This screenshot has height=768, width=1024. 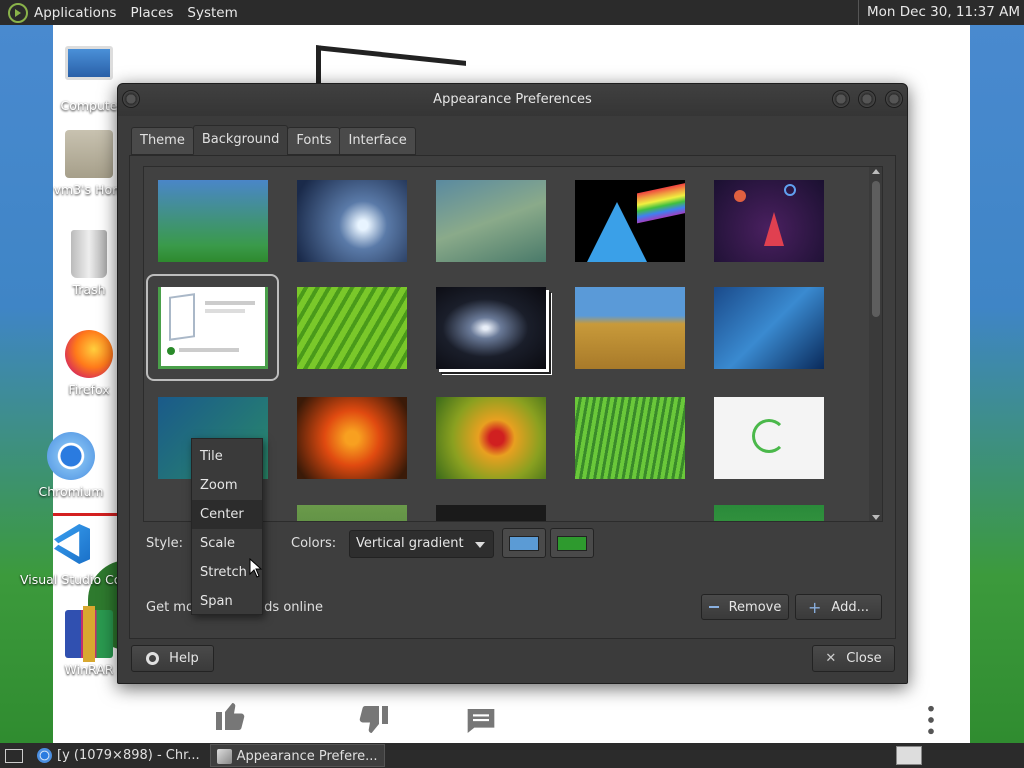 What do you see at coordinates (224, 756) in the screenshot?
I see `appearance-icon` at bounding box center [224, 756].